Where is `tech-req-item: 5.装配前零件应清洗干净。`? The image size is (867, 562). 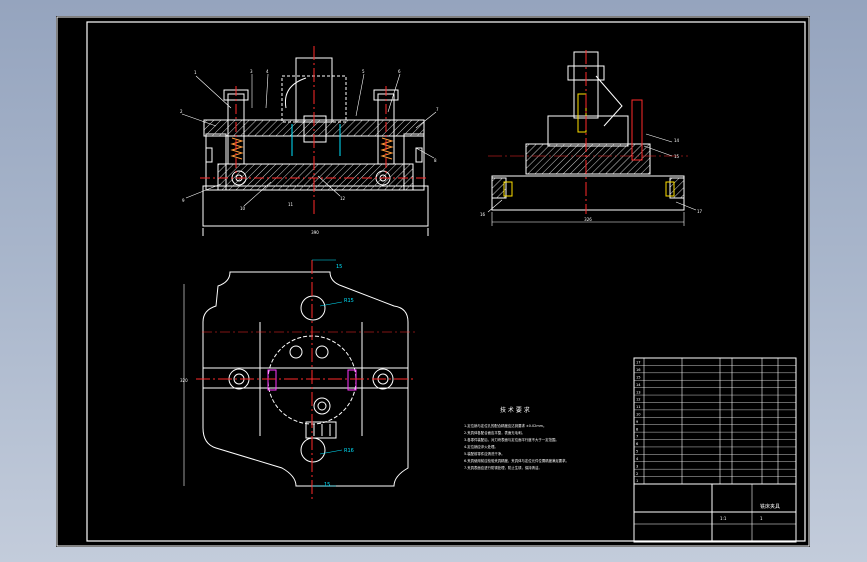
tech-req-item: 5.装配前零件应清洗干净。 is located at coordinates (484, 453).